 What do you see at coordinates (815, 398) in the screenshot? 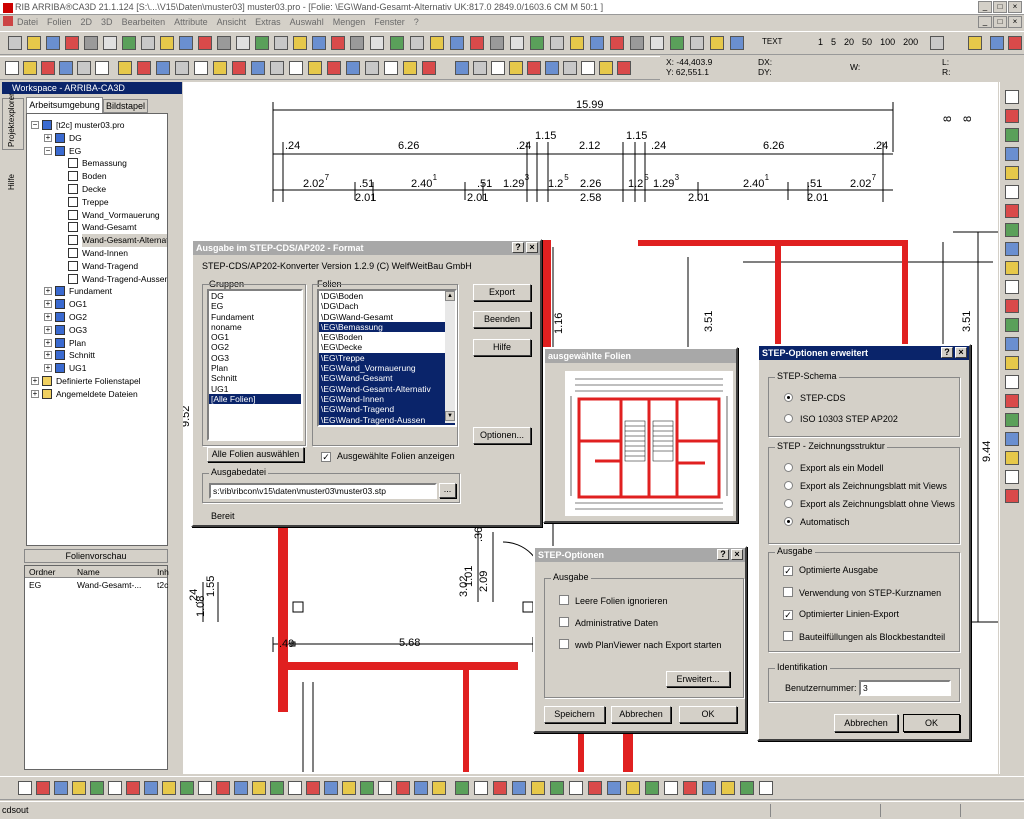
I see `schema-step-cds-radio: STEP-CDS` at bounding box center [815, 398].